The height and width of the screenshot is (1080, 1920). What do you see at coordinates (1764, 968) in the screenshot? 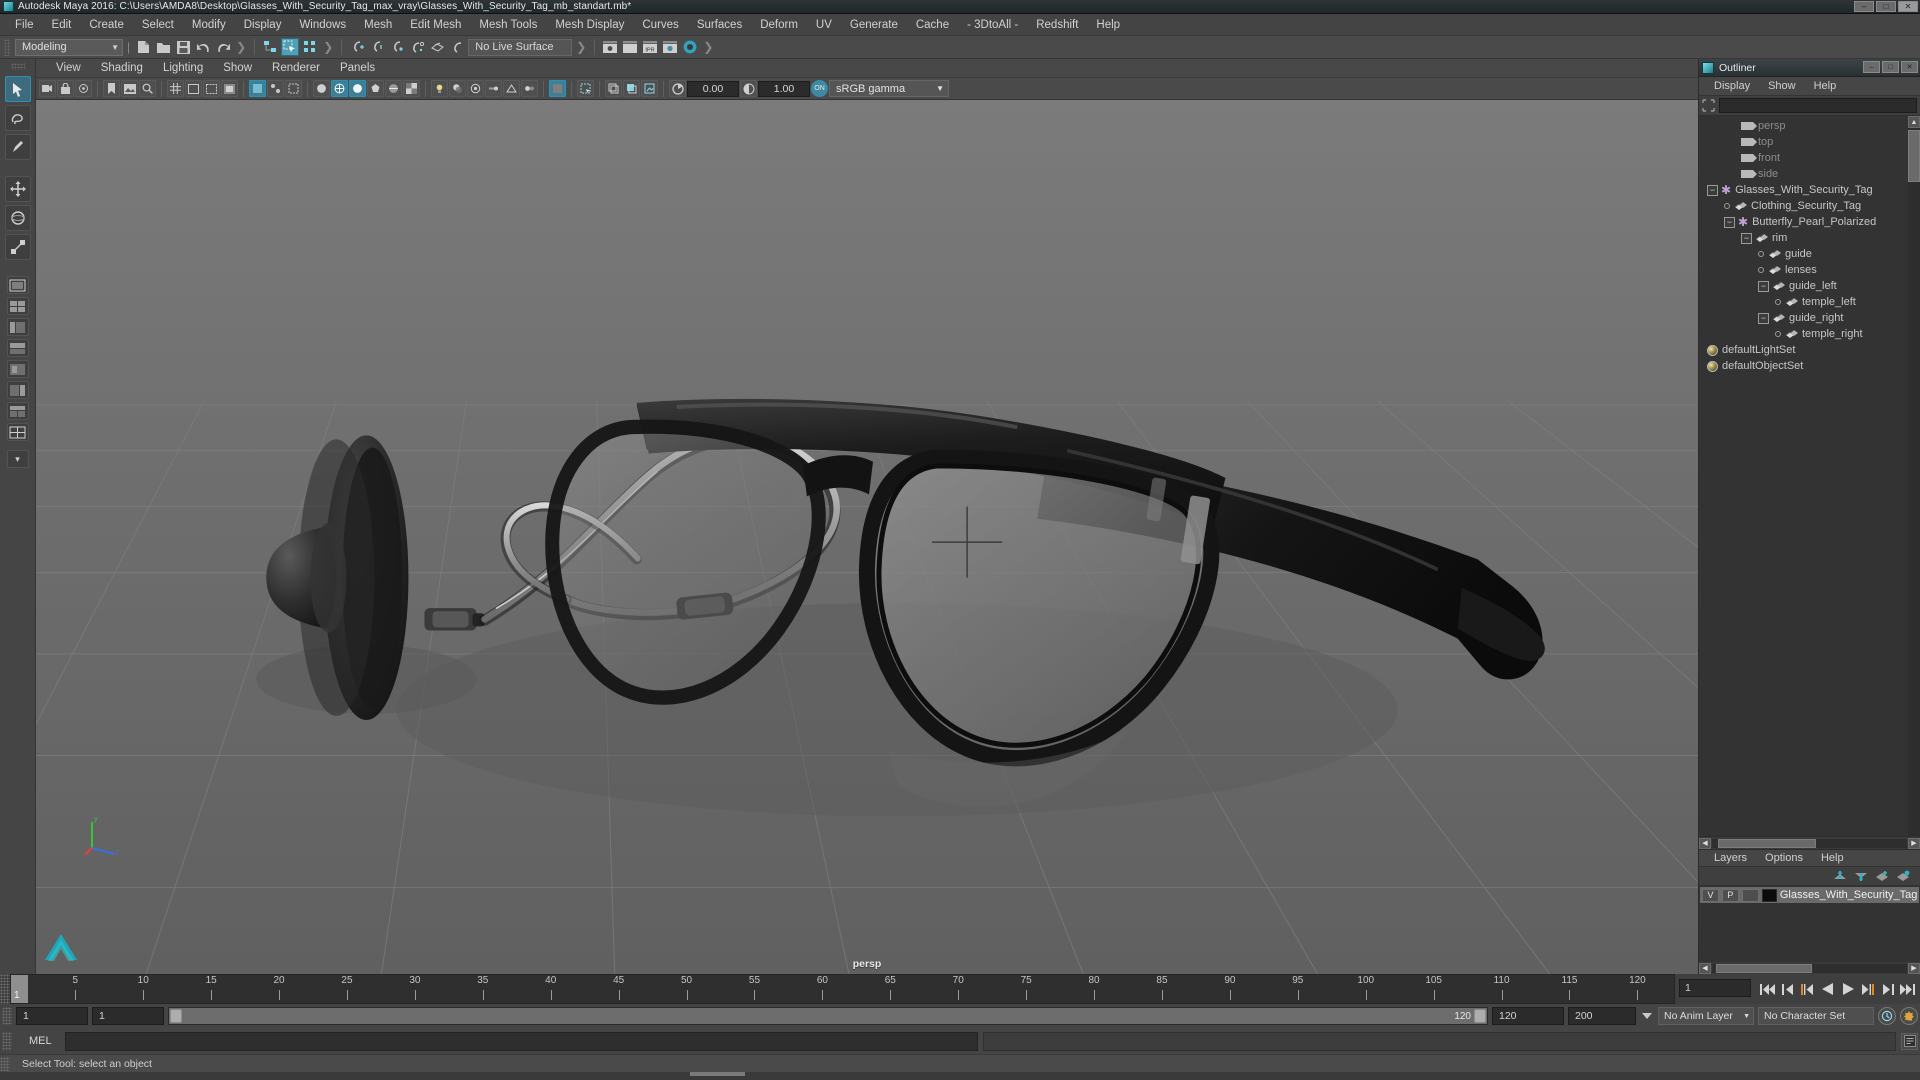
I see `layer-hscroll-thumb` at bounding box center [1764, 968].